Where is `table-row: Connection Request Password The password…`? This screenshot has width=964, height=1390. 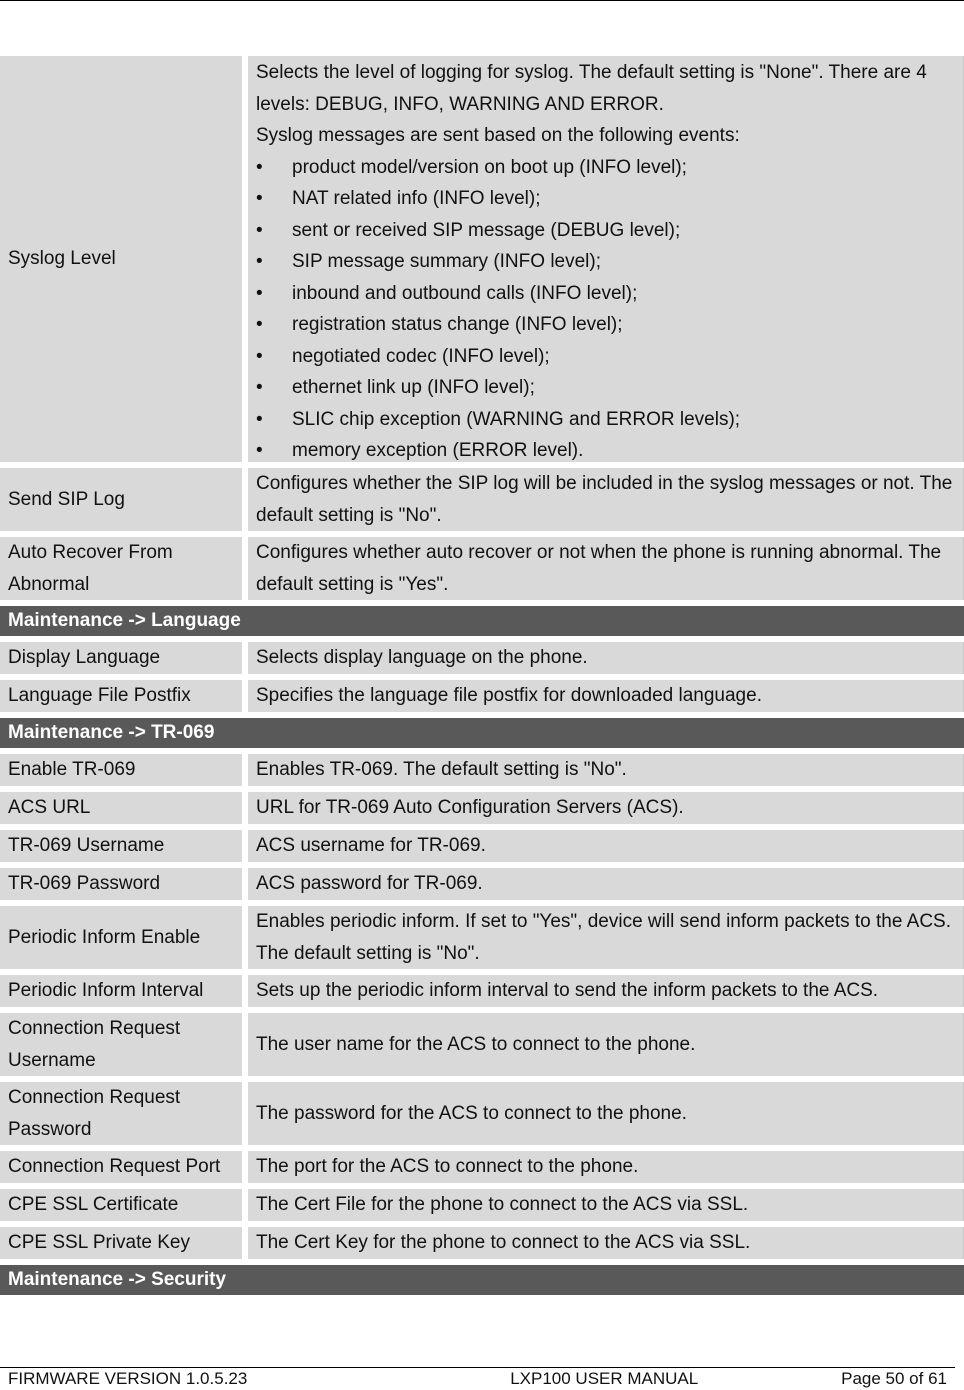 table-row: Connection Request Password The password… is located at coordinates (482, 1113).